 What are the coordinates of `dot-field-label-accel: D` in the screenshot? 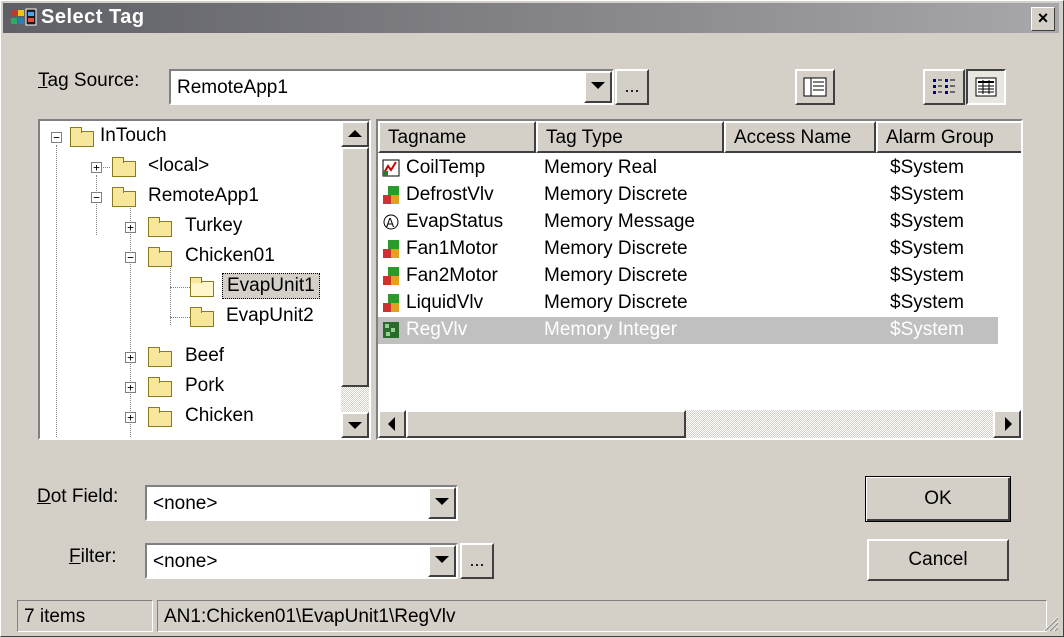 It's located at (44, 496).